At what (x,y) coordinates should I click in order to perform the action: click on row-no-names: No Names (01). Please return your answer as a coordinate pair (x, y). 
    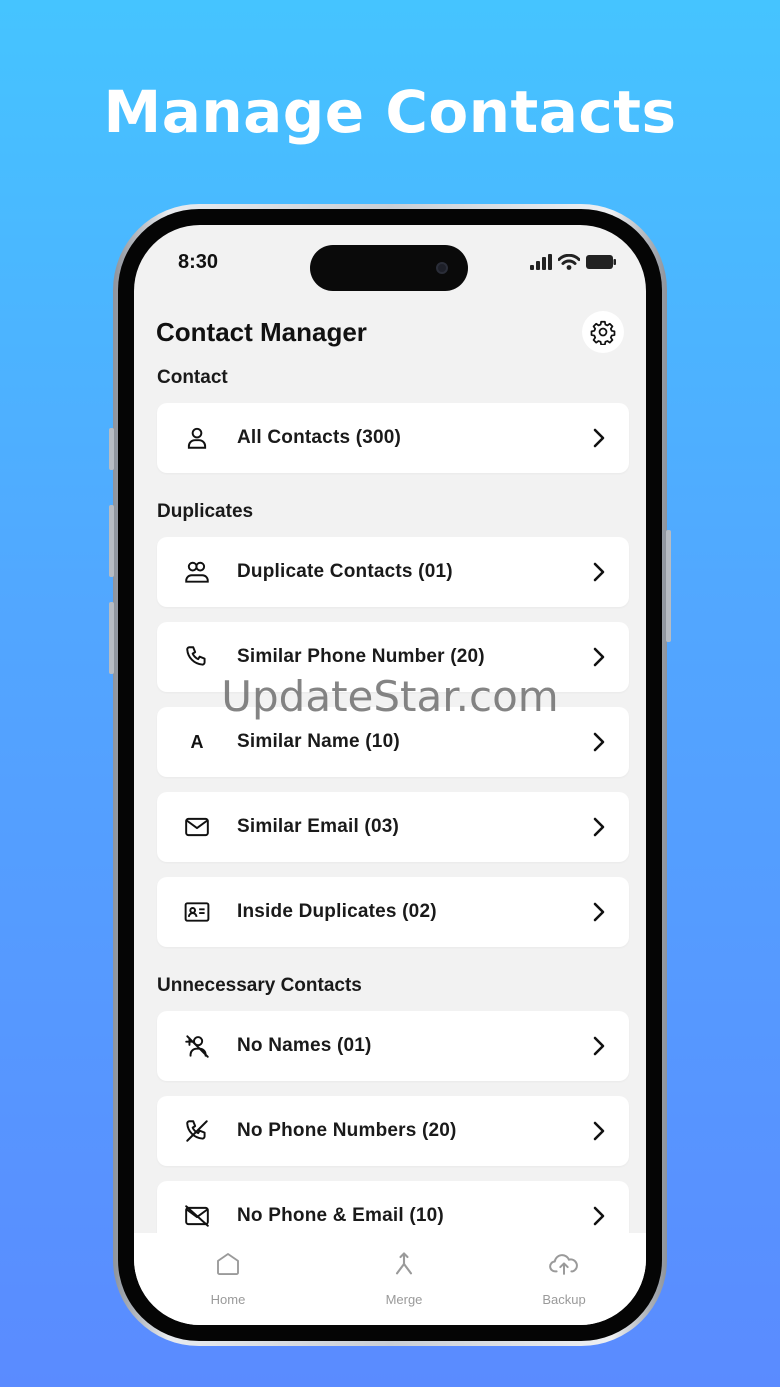
    Looking at the image, I should click on (393, 1046).